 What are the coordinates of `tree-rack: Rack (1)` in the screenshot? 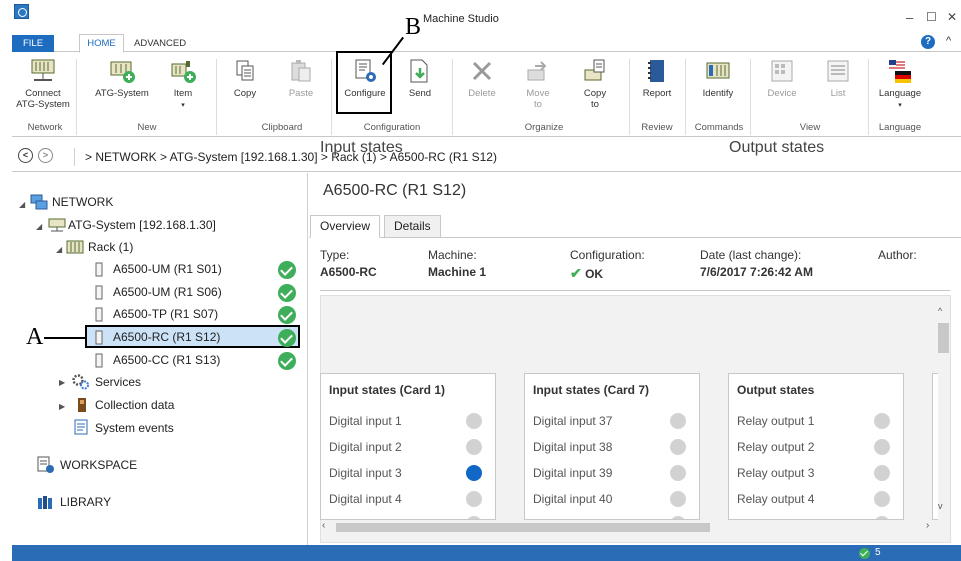 It's located at (110, 247).